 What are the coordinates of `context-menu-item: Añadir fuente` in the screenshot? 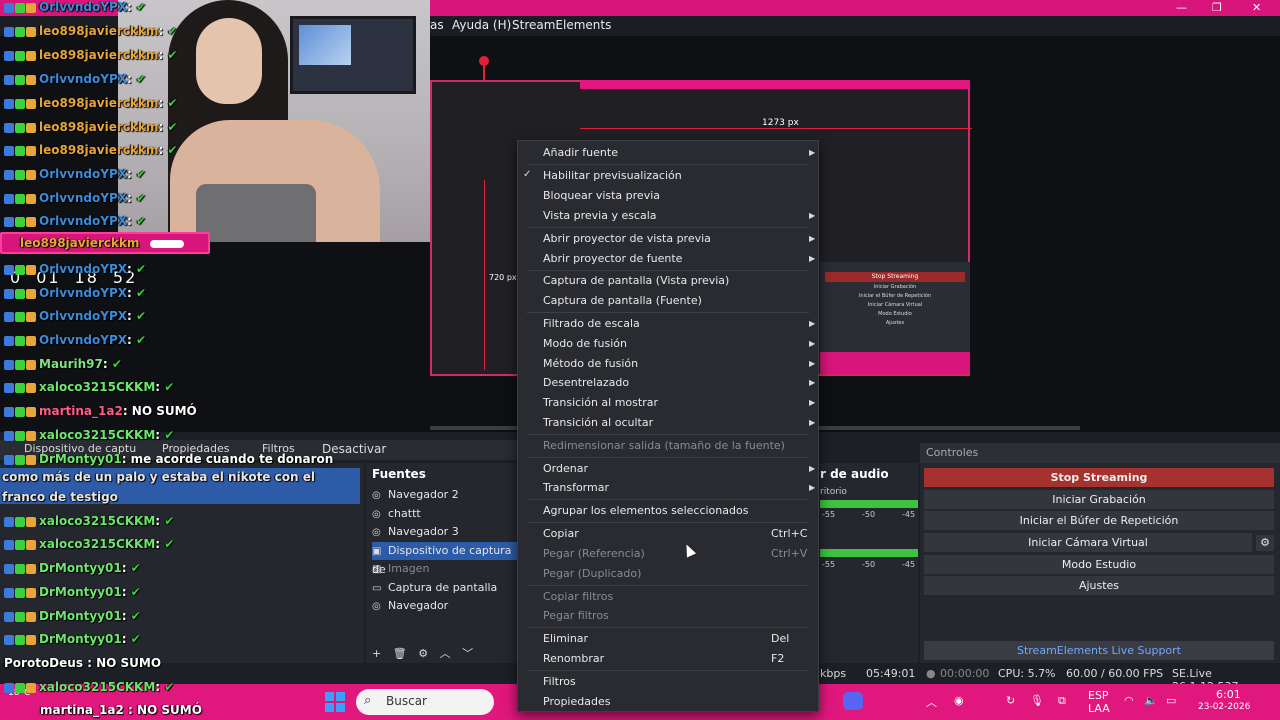 It's located at (580, 153).